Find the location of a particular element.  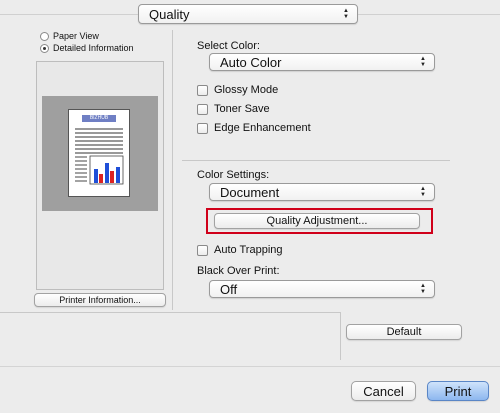

color-settings-popup: Document ▲ ▼ is located at coordinates (322, 192).